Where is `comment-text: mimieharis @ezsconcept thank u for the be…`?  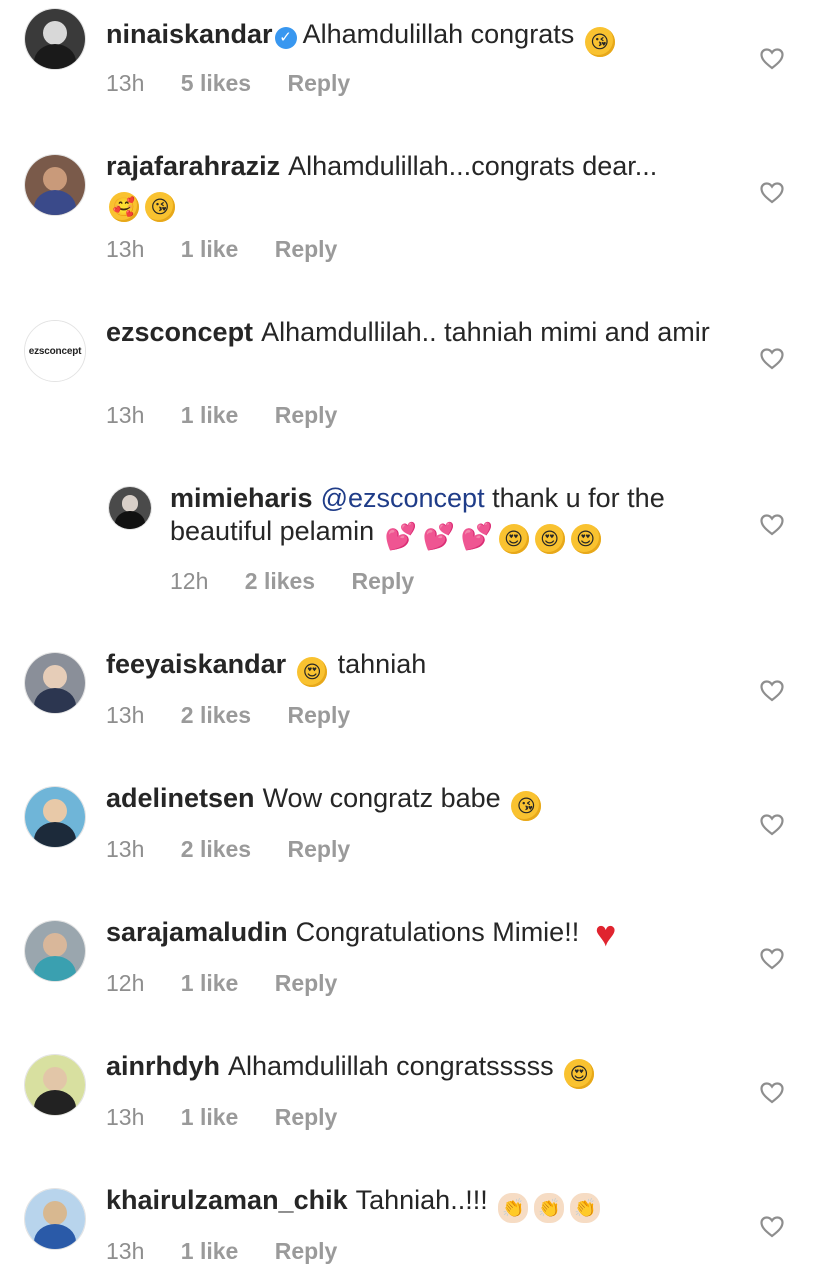
comment-text: mimieharis @ezsconcept thank u for the be… is located at coordinates (450, 518).